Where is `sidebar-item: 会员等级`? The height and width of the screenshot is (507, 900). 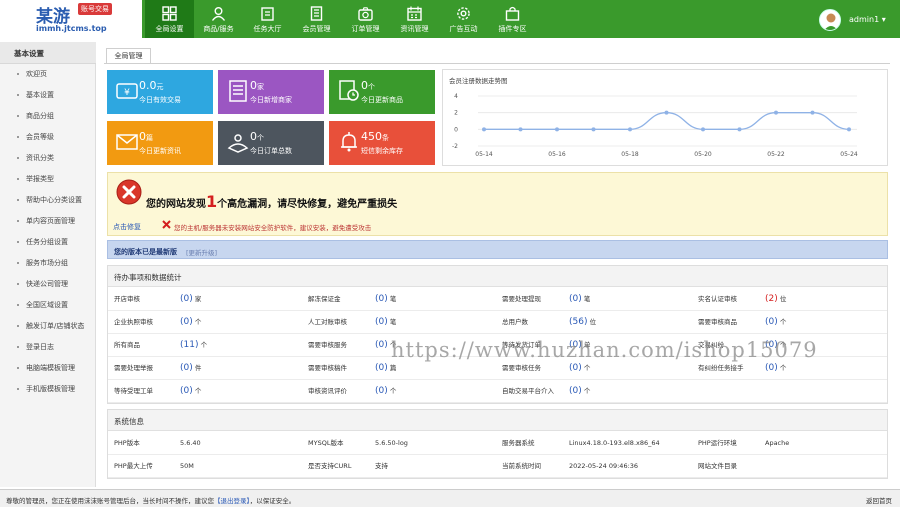 sidebar-item: 会员等级 is located at coordinates (48, 137).